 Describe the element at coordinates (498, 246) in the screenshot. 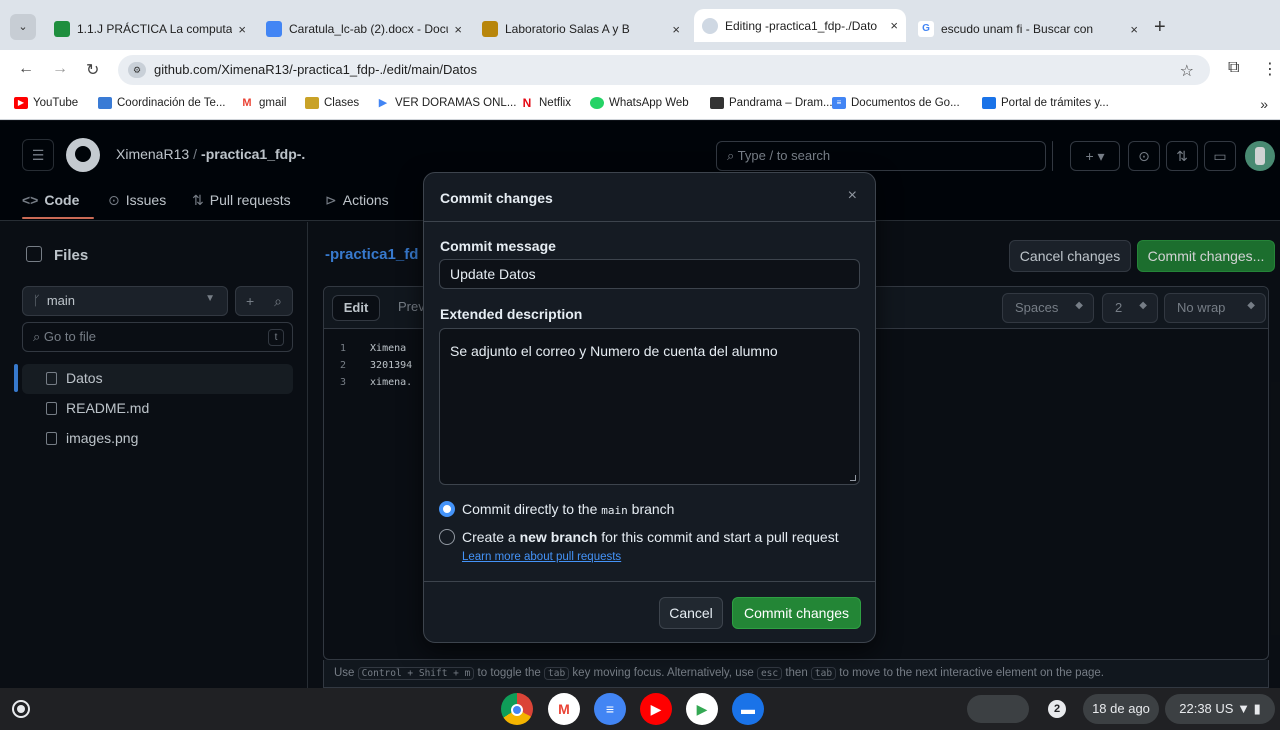

I see `commit-message-label: Commit message` at that location.